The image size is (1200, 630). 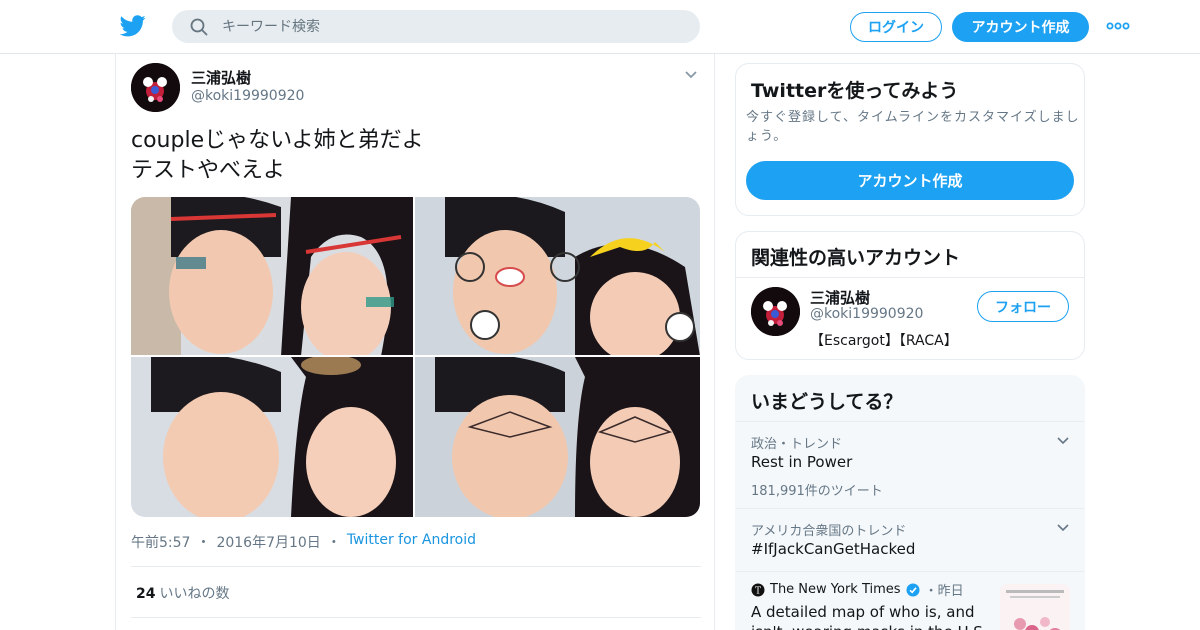 What do you see at coordinates (452, 26) in the screenshot?
I see `search-input` at bounding box center [452, 26].